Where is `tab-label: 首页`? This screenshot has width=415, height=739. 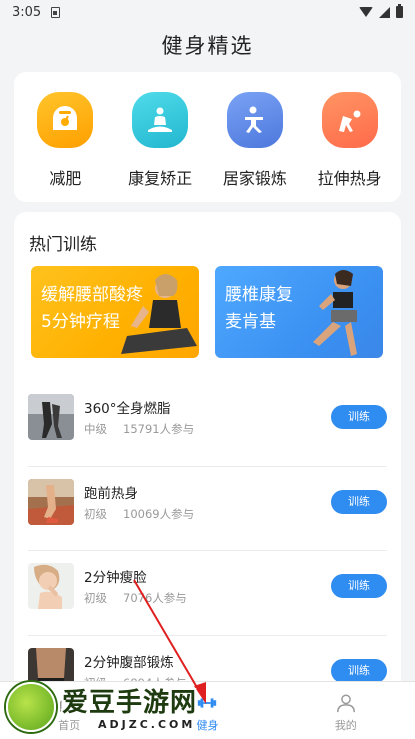 tab-label: 首页 is located at coordinates (69, 725).